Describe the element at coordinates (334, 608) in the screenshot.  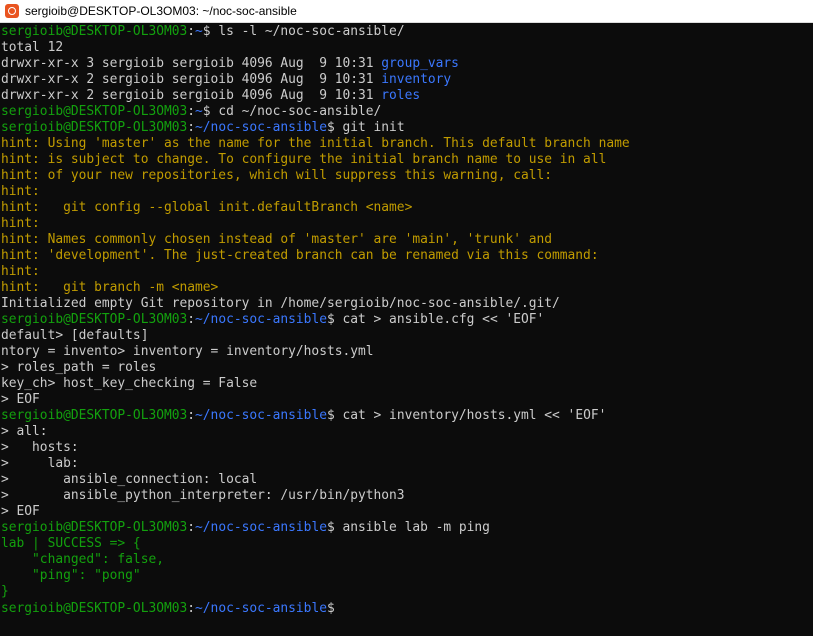
I see `output-text: $` at that location.